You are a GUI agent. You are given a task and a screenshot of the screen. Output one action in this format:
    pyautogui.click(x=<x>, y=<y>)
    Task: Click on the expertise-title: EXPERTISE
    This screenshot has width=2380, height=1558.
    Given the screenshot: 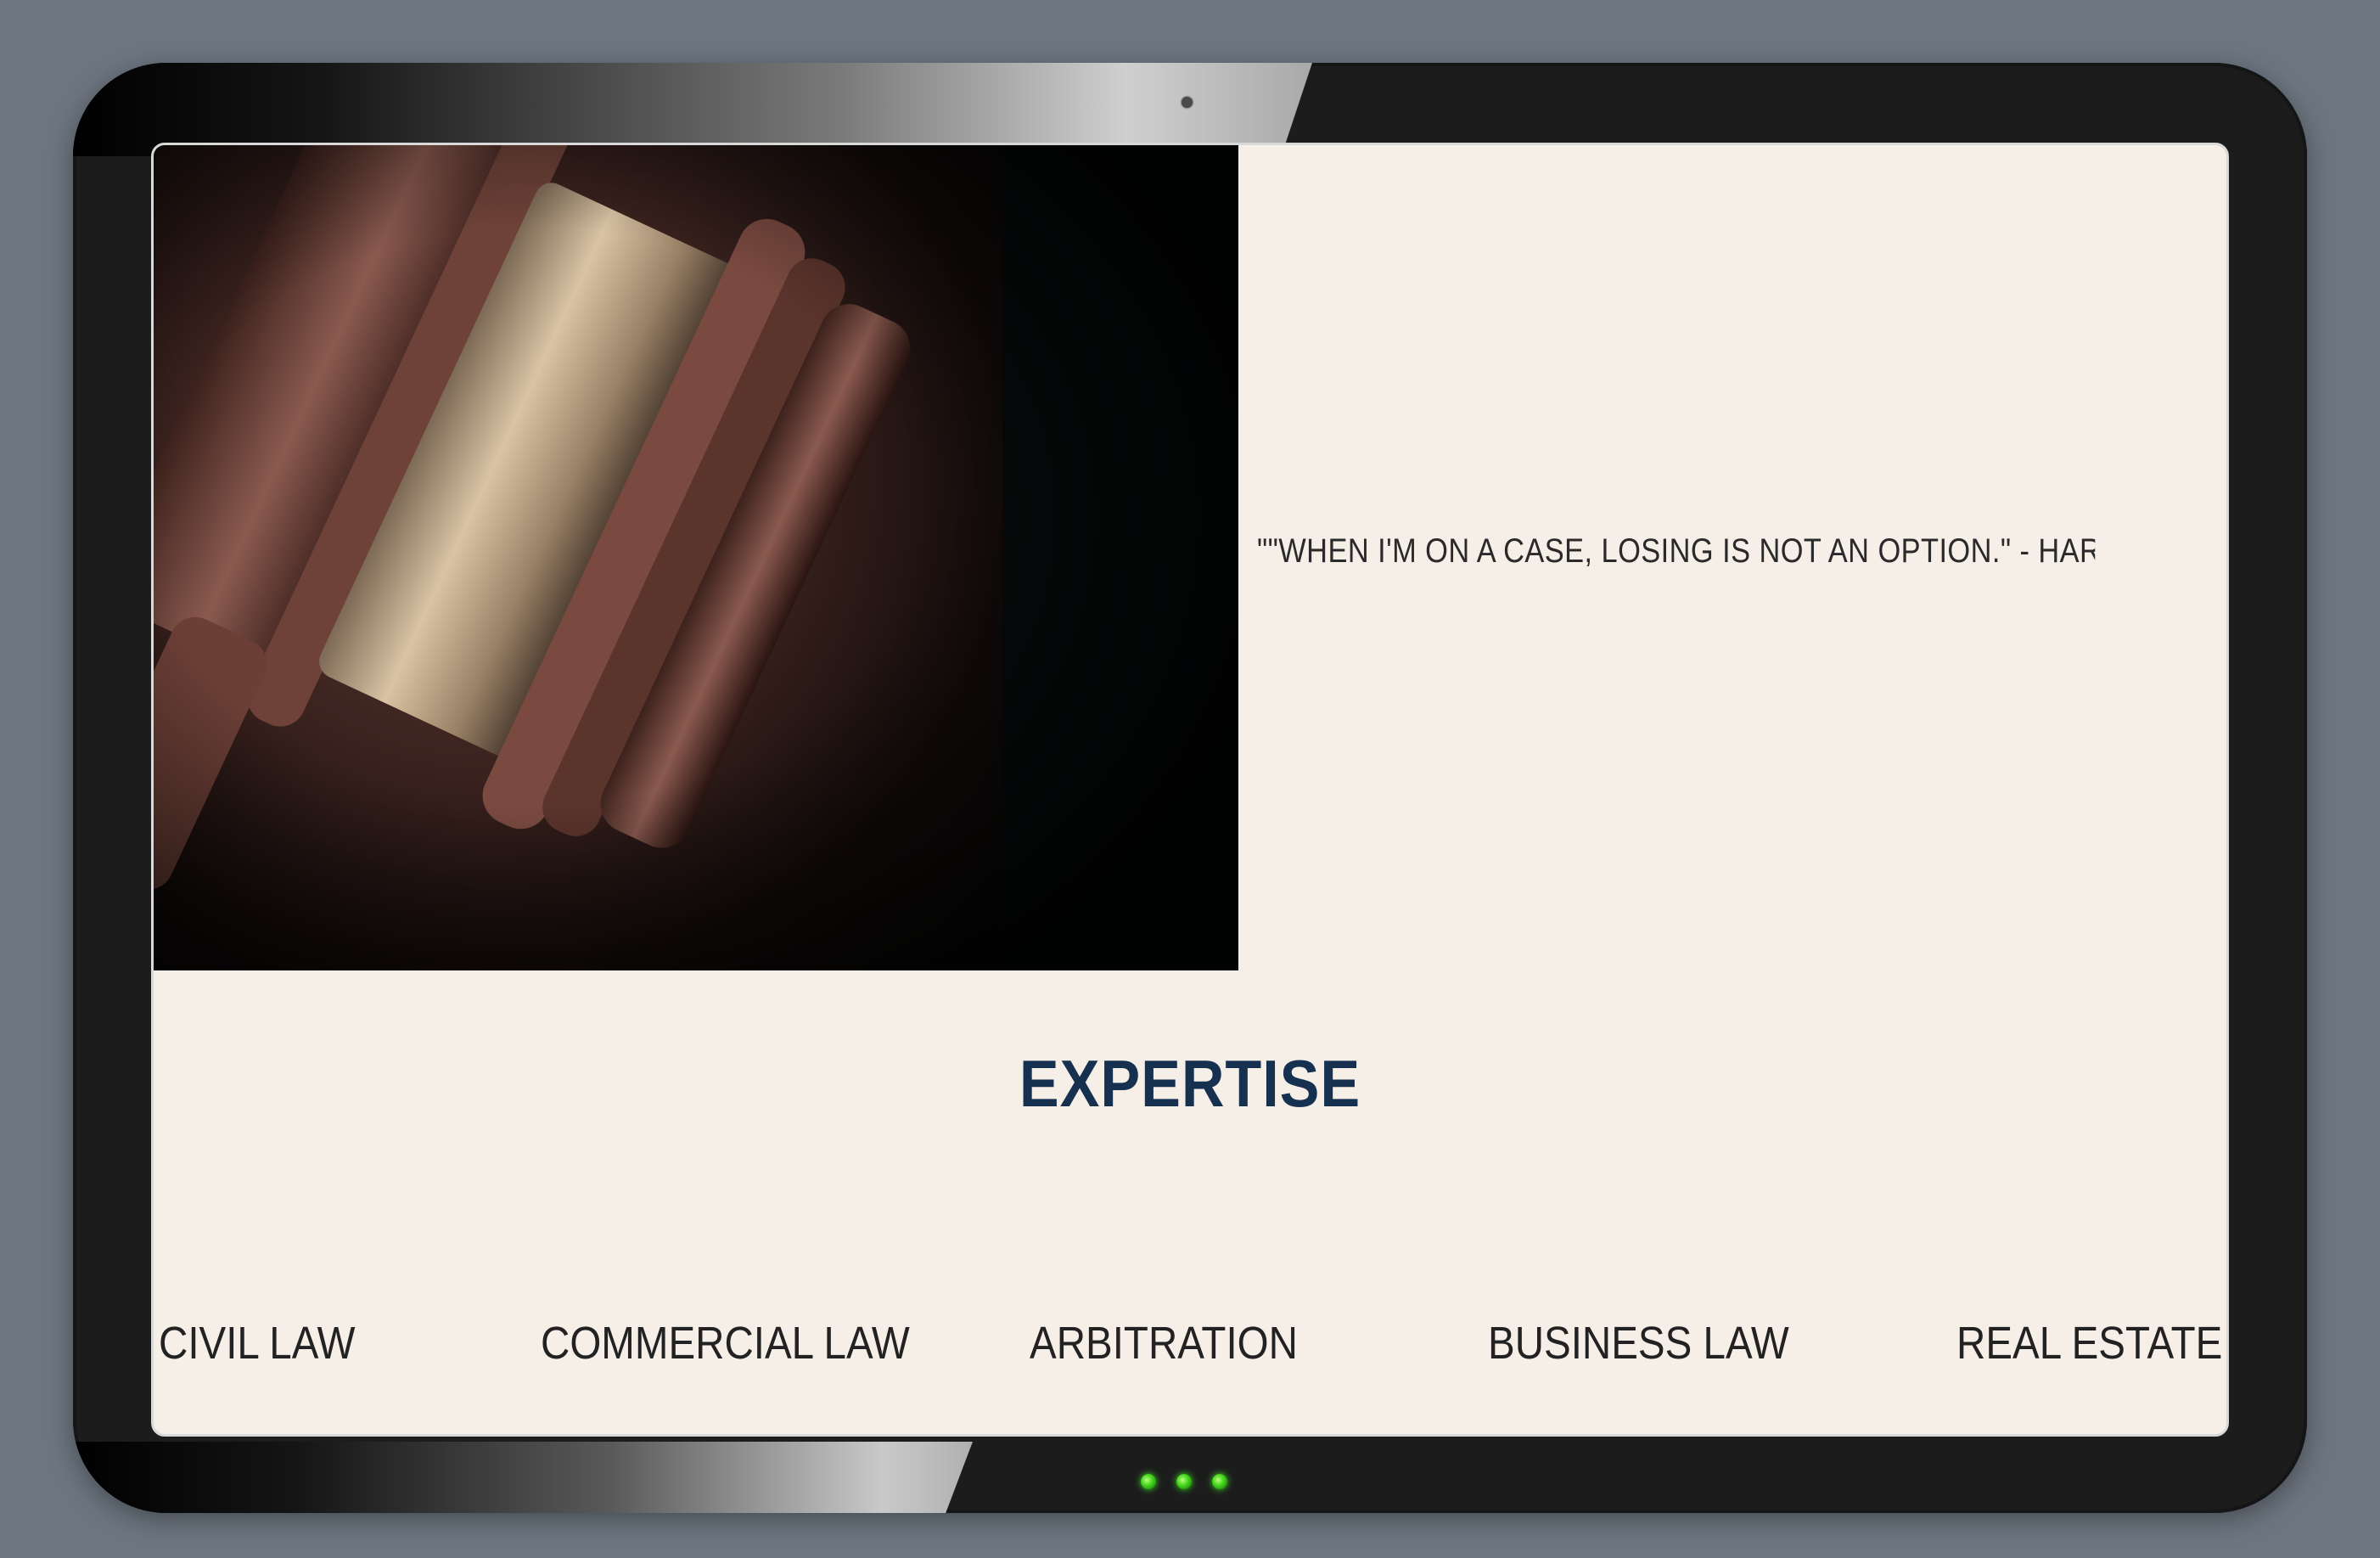 What is the action you would take?
    pyautogui.click(x=1190, y=1083)
    